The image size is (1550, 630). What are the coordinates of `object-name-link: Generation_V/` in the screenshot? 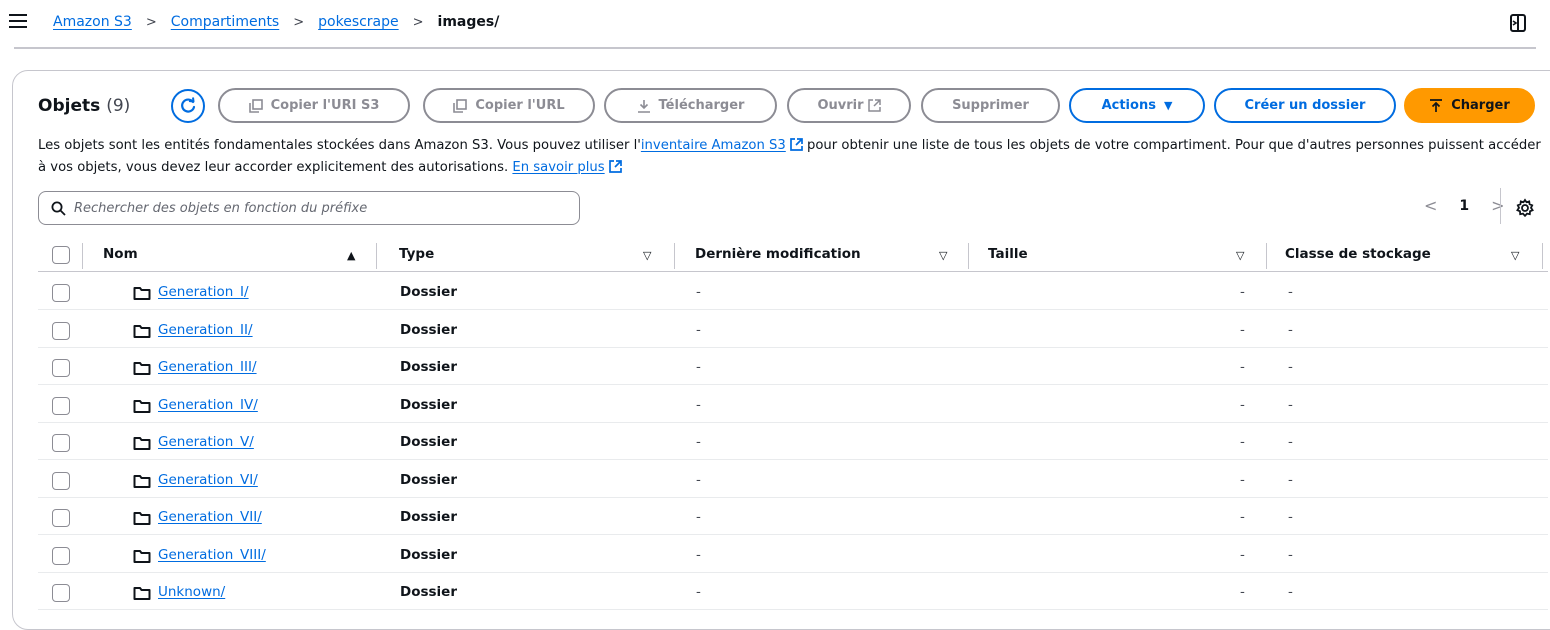 It's located at (206, 442).